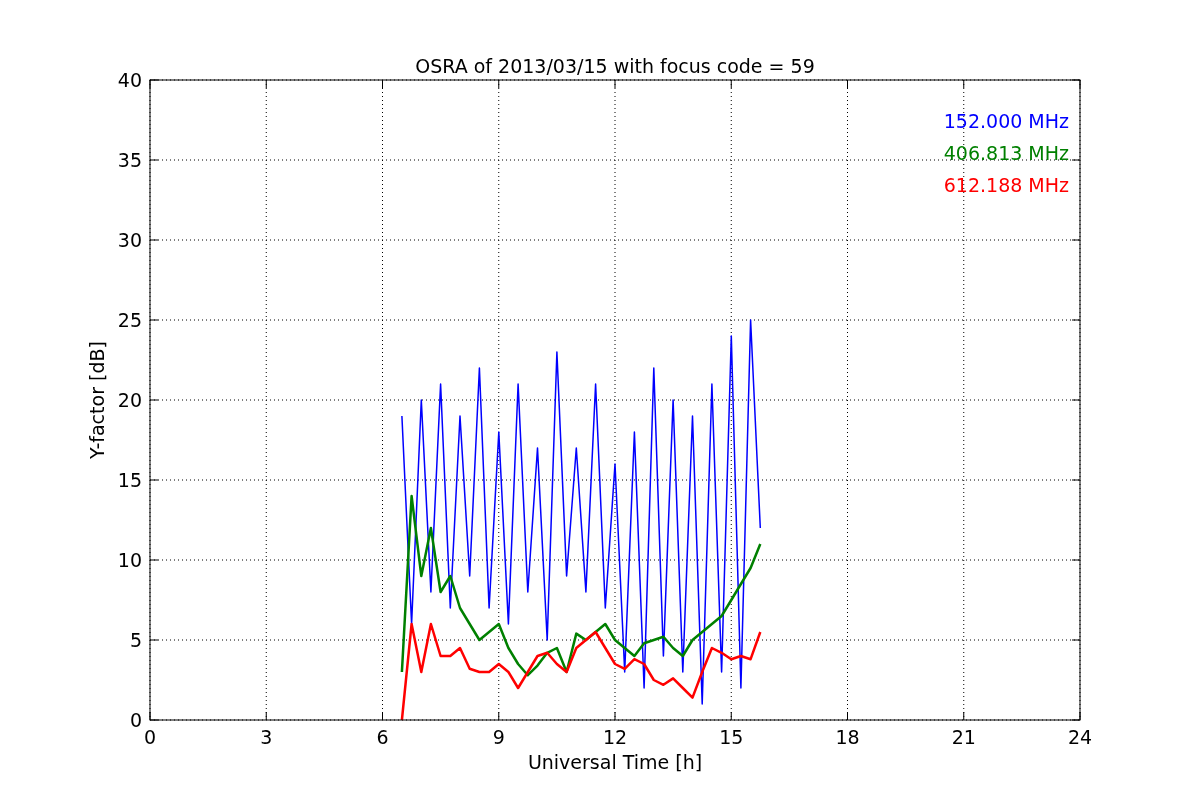 The width and height of the screenshot is (1200, 800). What do you see at coordinates (1006, 153) in the screenshot?
I see `legend-label: 406.813 MHz` at bounding box center [1006, 153].